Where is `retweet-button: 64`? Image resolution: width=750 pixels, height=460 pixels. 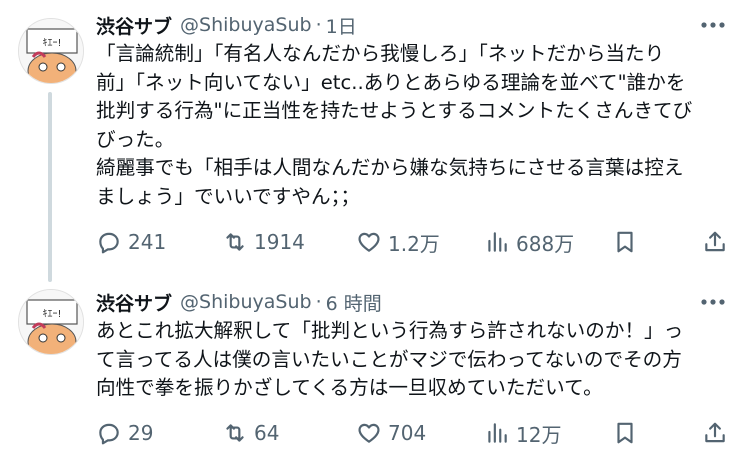
retweet-button: 64 is located at coordinates (250, 433).